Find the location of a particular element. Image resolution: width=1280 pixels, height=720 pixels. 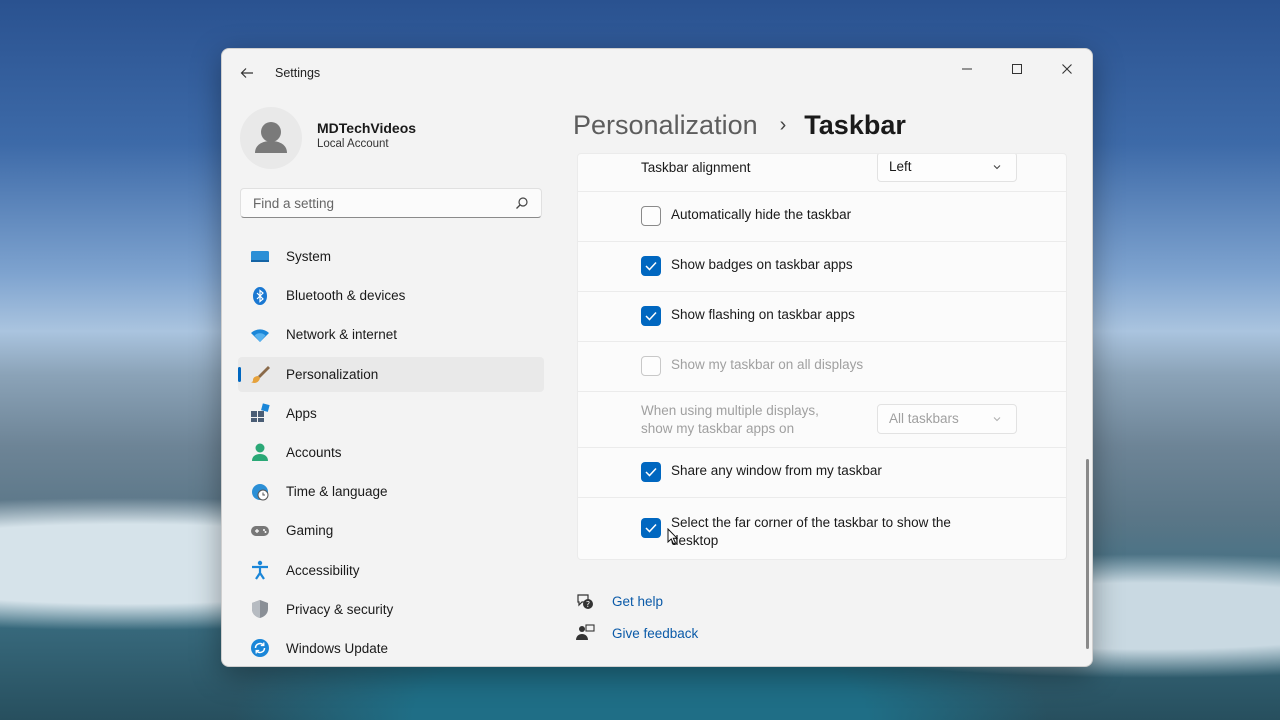

sidebar-item-label: Accounts is located at coordinates (314, 452).